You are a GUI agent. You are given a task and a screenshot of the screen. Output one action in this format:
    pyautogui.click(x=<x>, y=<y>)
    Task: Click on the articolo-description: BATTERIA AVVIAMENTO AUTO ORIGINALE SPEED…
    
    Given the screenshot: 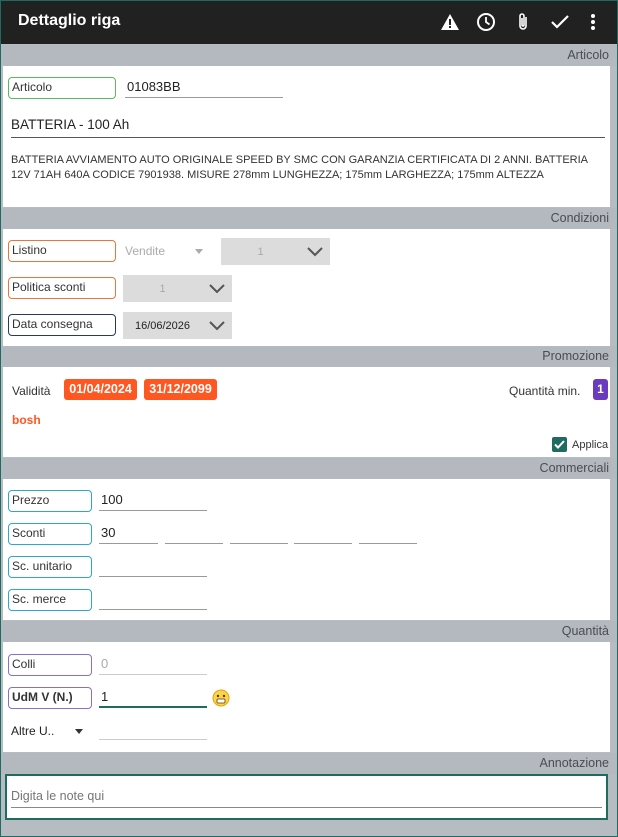 What is the action you would take?
    pyautogui.click(x=299, y=167)
    